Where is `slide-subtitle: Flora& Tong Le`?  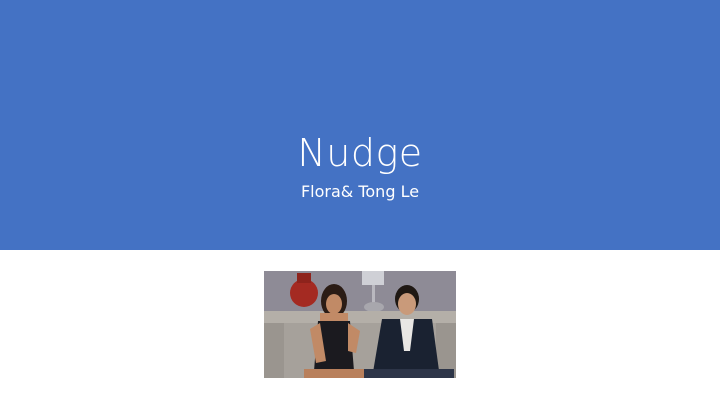
slide-subtitle: Flora& Tong Le is located at coordinates (360, 191).